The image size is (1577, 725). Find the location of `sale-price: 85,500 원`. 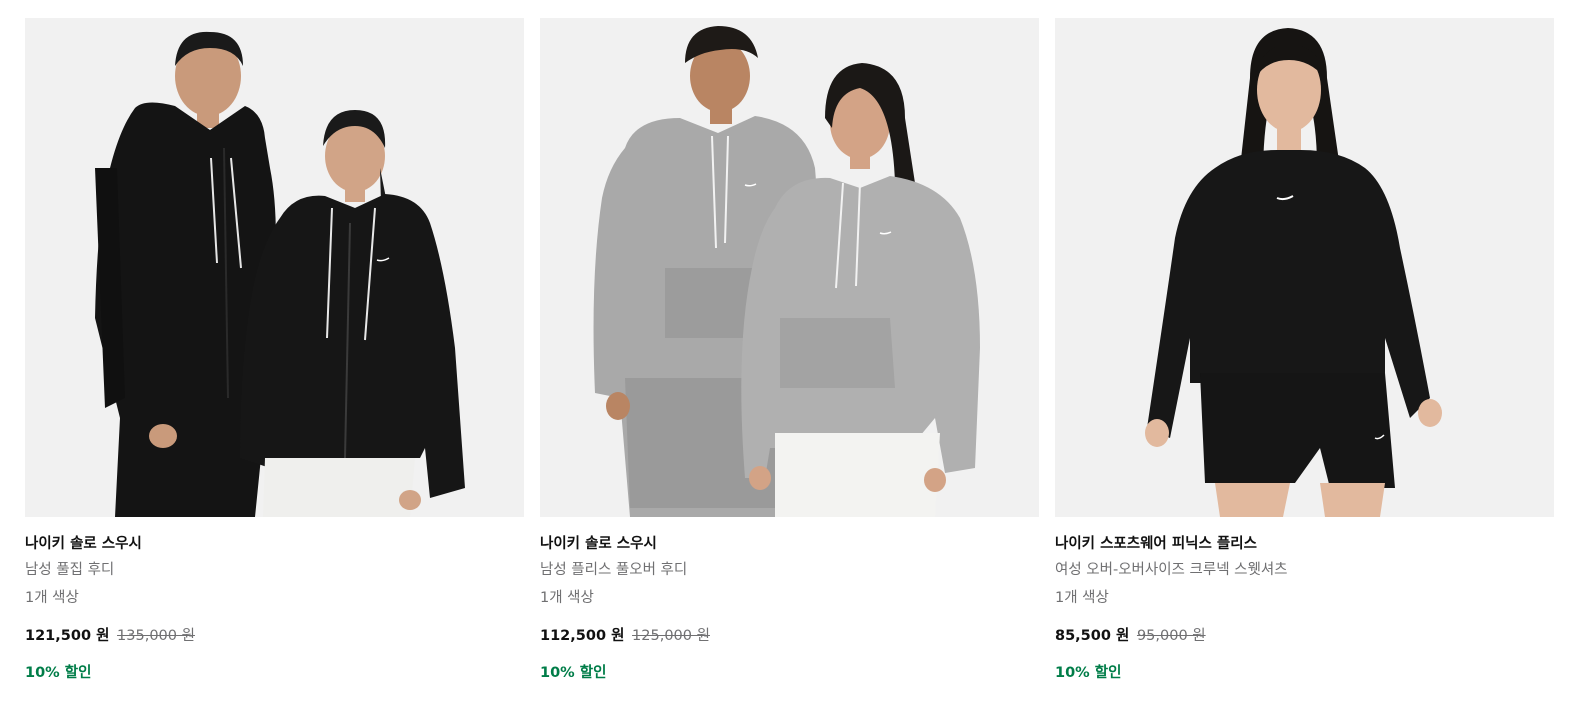

sale-price: 85,500 원 is located at coordinates (1092, 636).